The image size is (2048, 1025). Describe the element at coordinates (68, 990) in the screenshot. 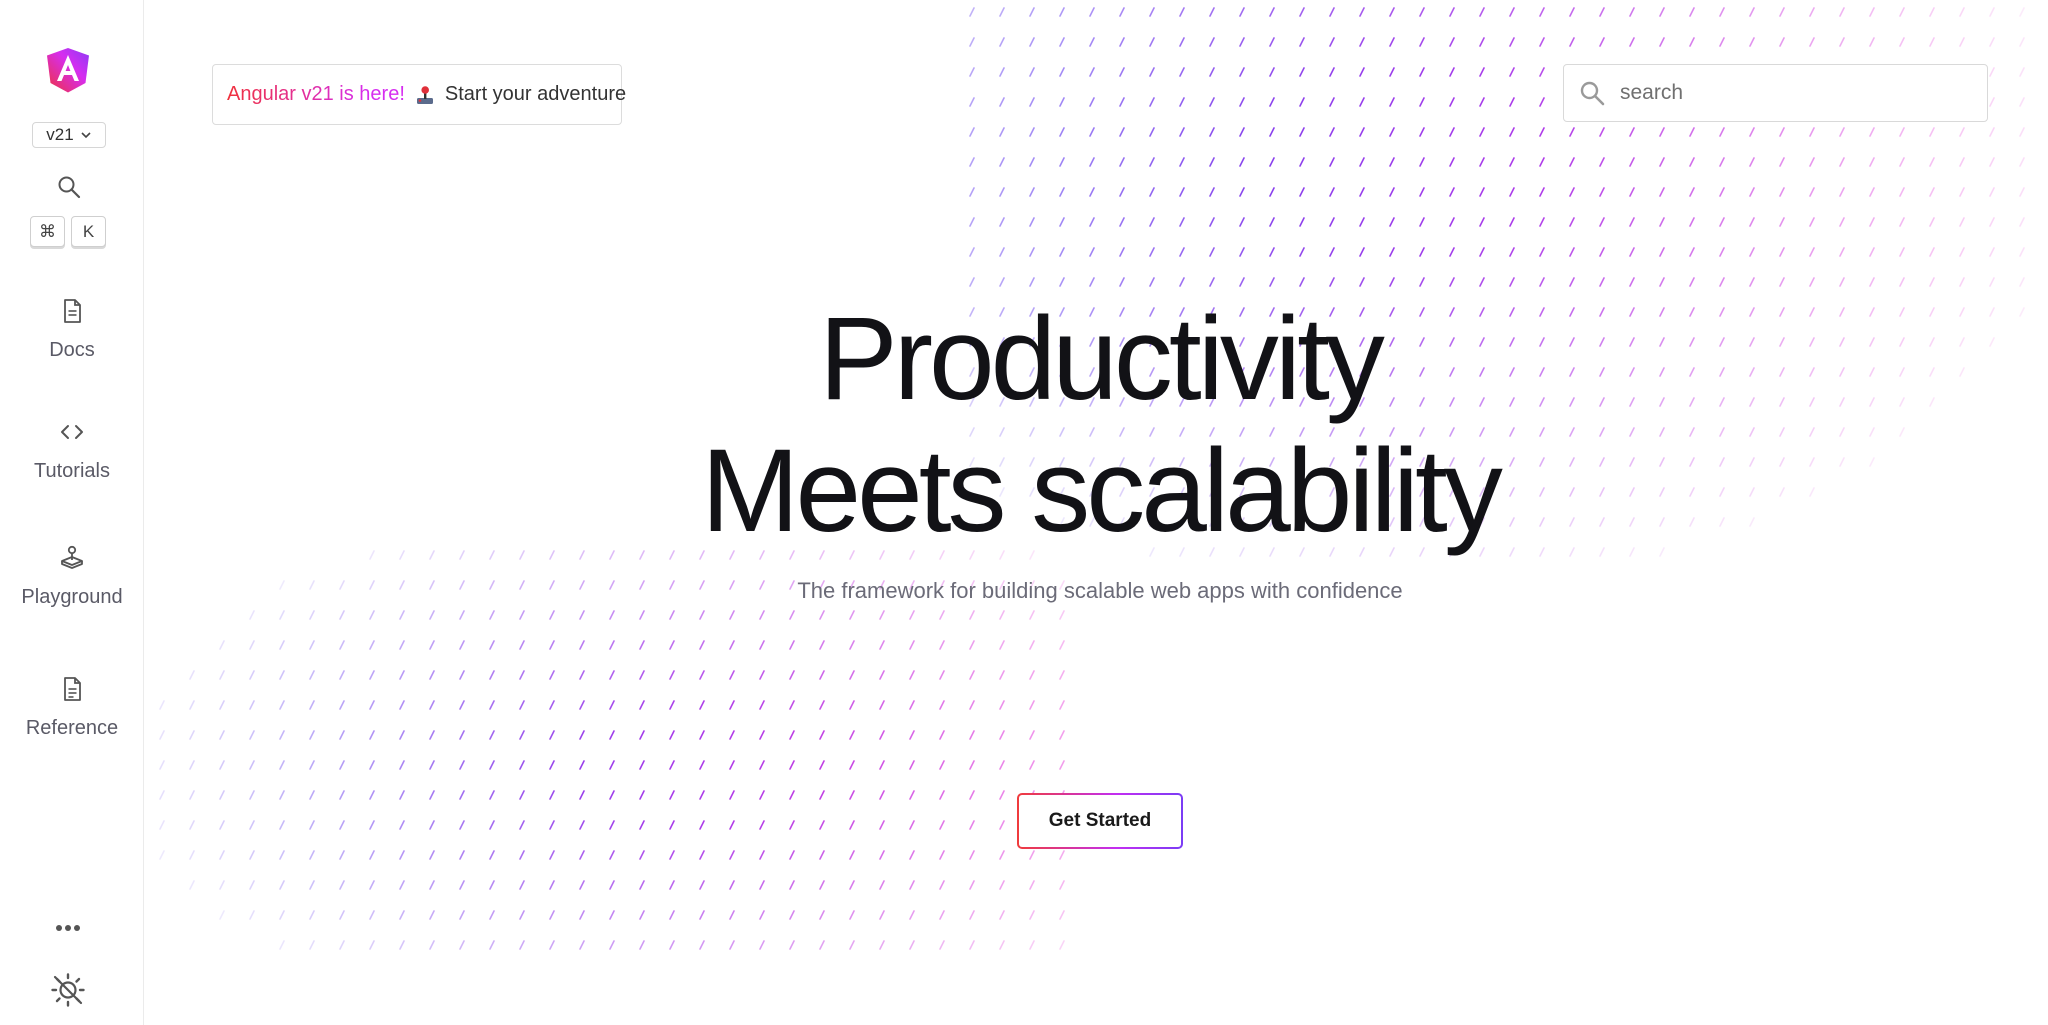

I see `theme-toggle-icon` at that location.